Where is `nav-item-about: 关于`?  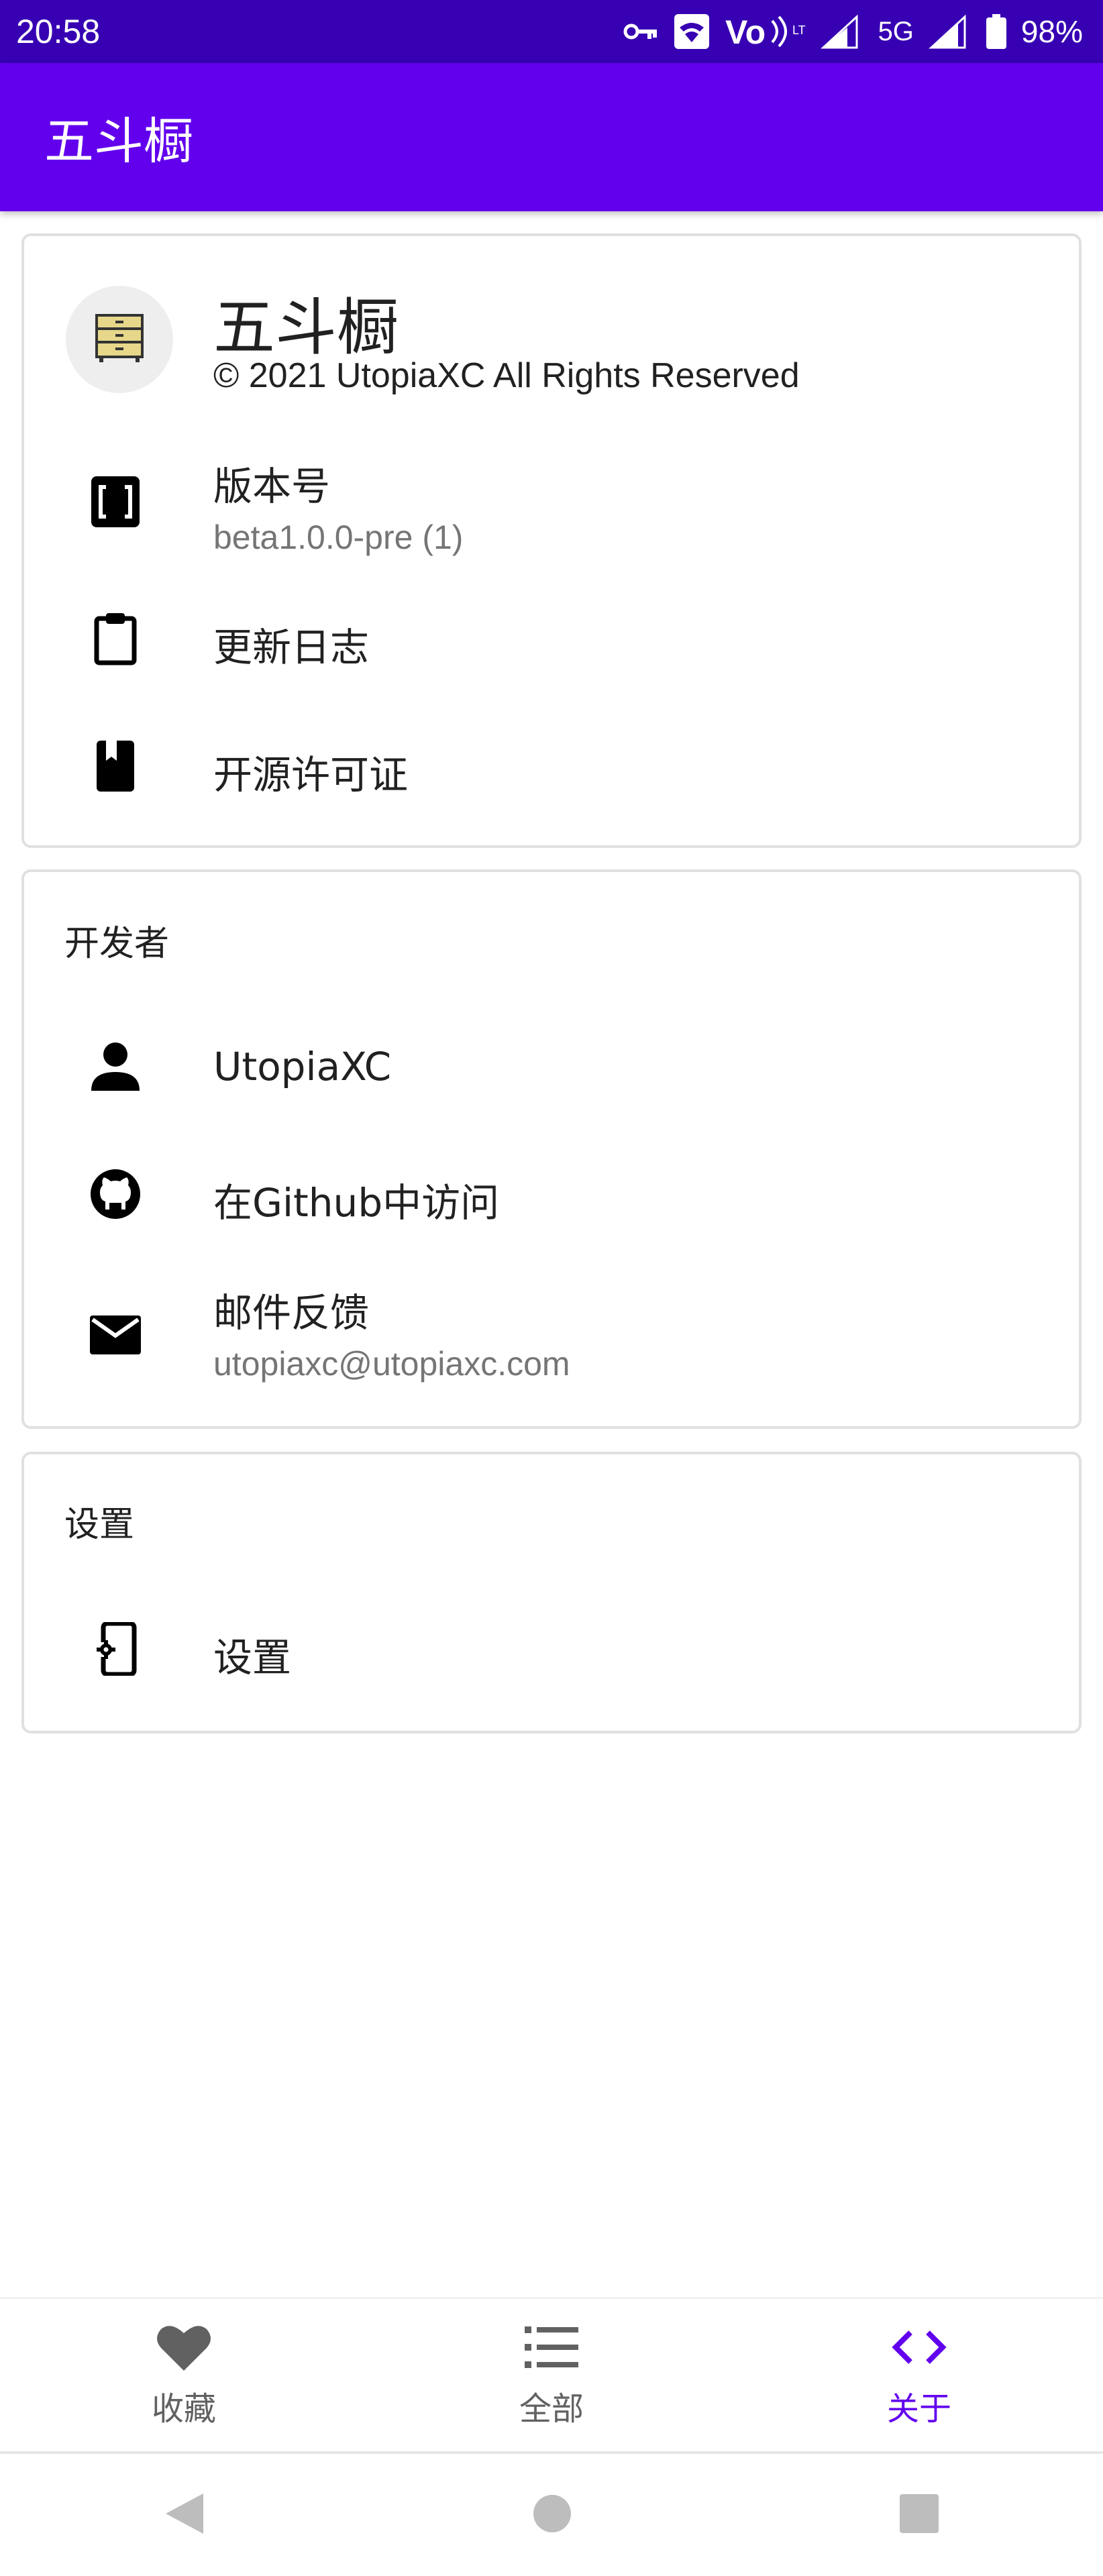 nav-item-about: 关于 is located at coordinates (919, 2375).